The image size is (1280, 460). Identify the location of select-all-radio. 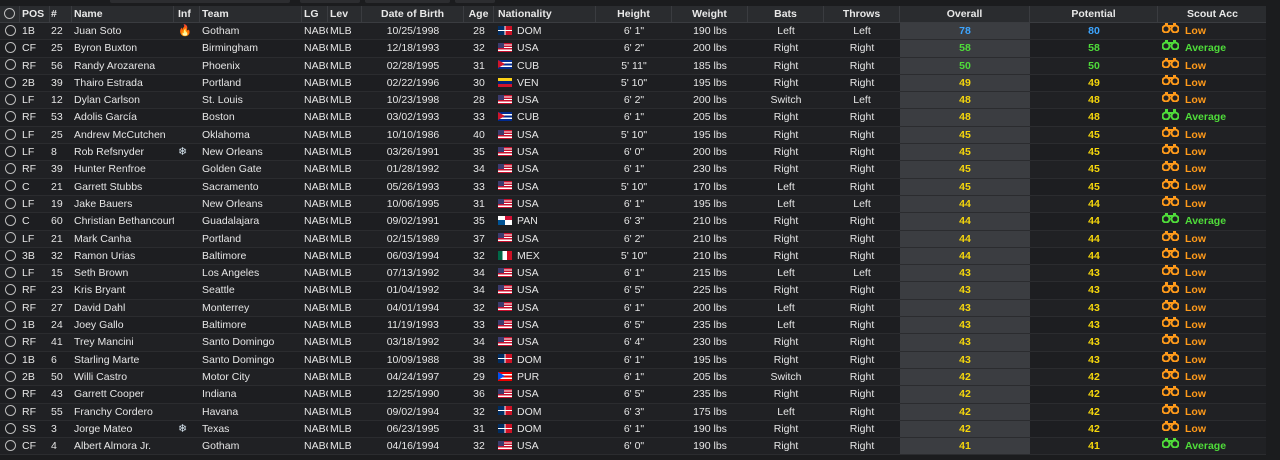
(9, 13).